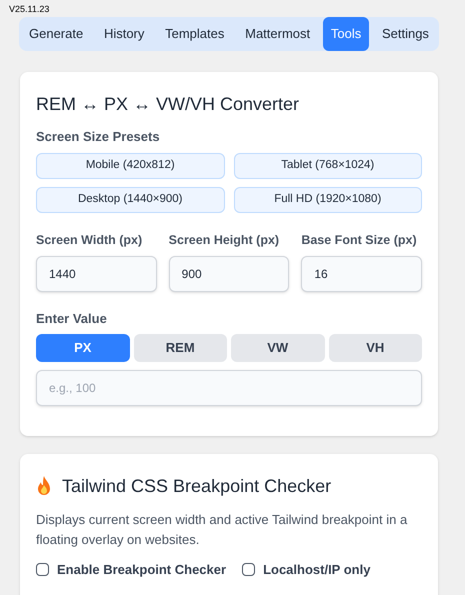 This screenshot has width=465, height=595. Describe the element at coordinates (29, 9) in the screenshot. I see `version-label: V25.11.23` at that location.